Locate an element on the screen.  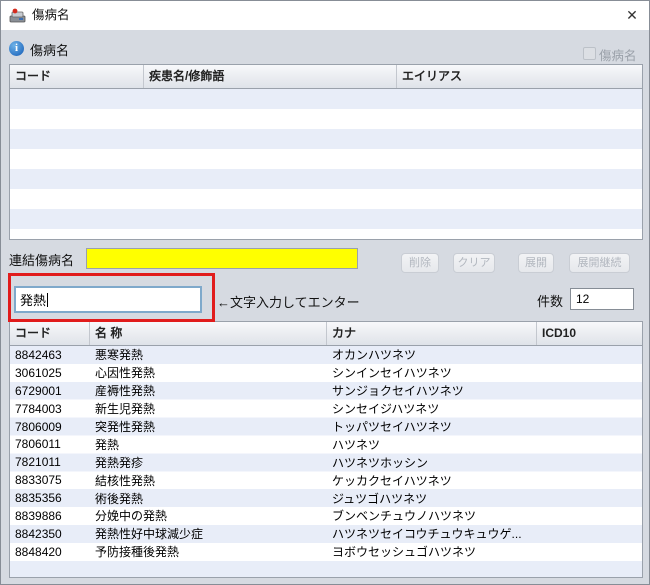
count-label: 件数 is located at coordinates (550, 301).